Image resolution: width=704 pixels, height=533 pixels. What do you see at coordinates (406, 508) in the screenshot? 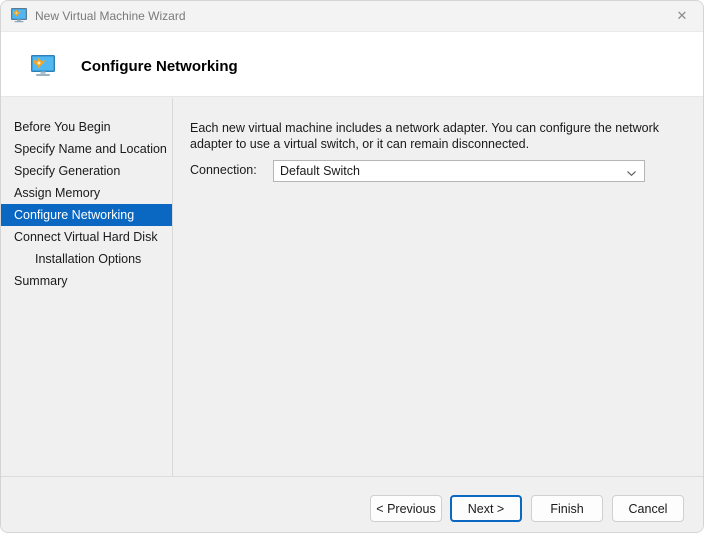
I see `previous-button: < Previous` at bounding box center [406, 508].